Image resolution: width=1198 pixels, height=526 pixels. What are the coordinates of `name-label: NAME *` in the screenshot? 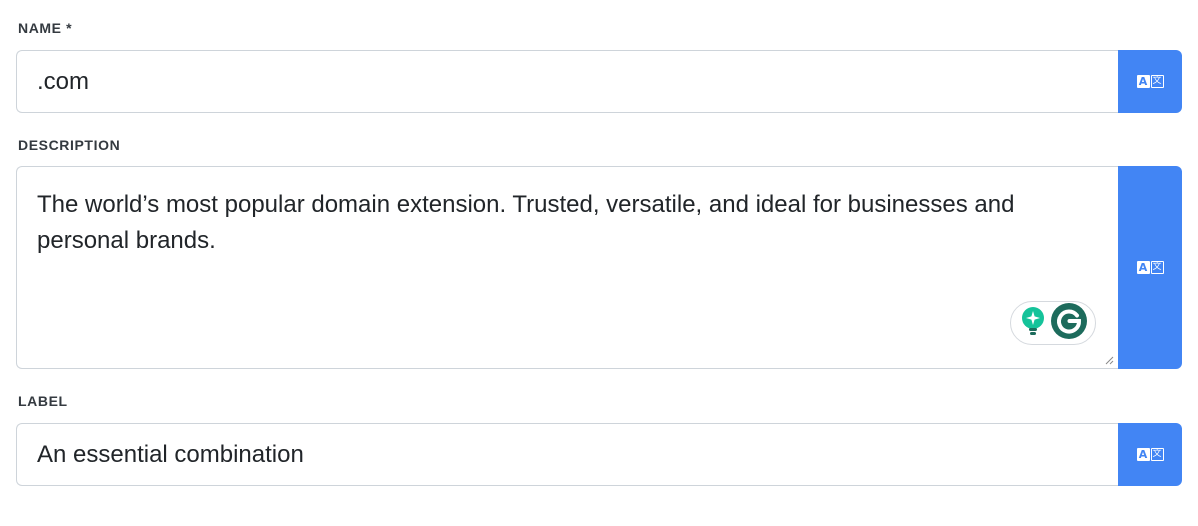 It's located at (45, 28).